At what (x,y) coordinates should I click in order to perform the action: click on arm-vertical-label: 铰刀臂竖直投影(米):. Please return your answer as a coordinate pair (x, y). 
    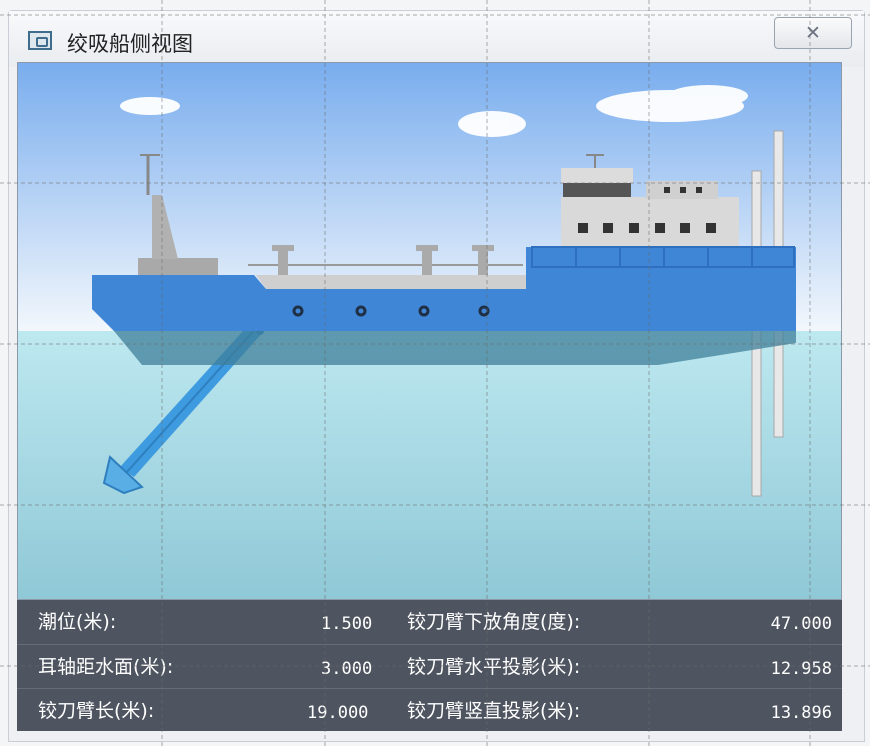
    Looking at the image, I should click on (494, 711).